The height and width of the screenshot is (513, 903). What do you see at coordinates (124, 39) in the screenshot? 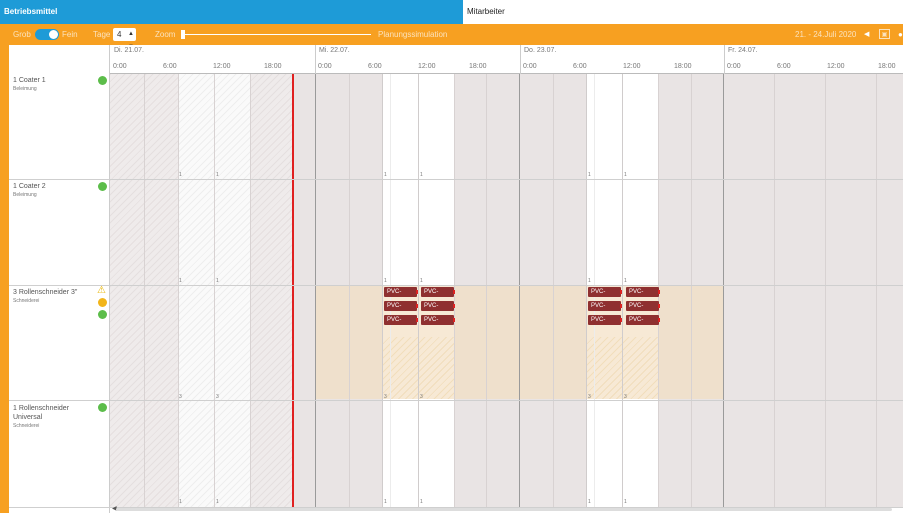
I see `tage-stepper: 4▲▼` at bounding box center [124, 39].